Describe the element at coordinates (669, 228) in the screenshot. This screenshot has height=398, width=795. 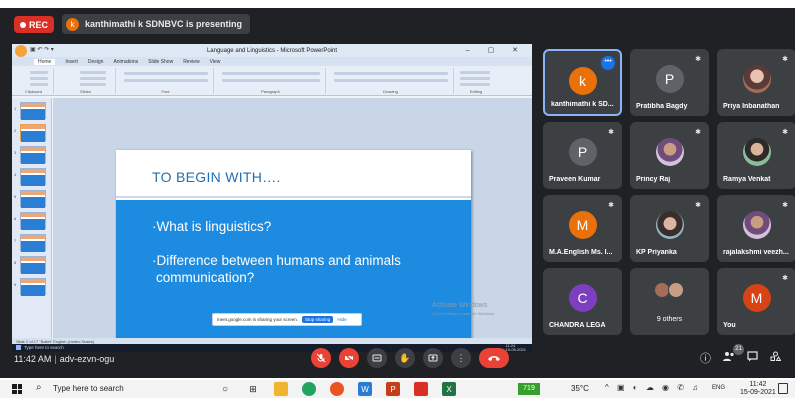
I see `participant-tile: ✱ KP Priyanka` at that location.